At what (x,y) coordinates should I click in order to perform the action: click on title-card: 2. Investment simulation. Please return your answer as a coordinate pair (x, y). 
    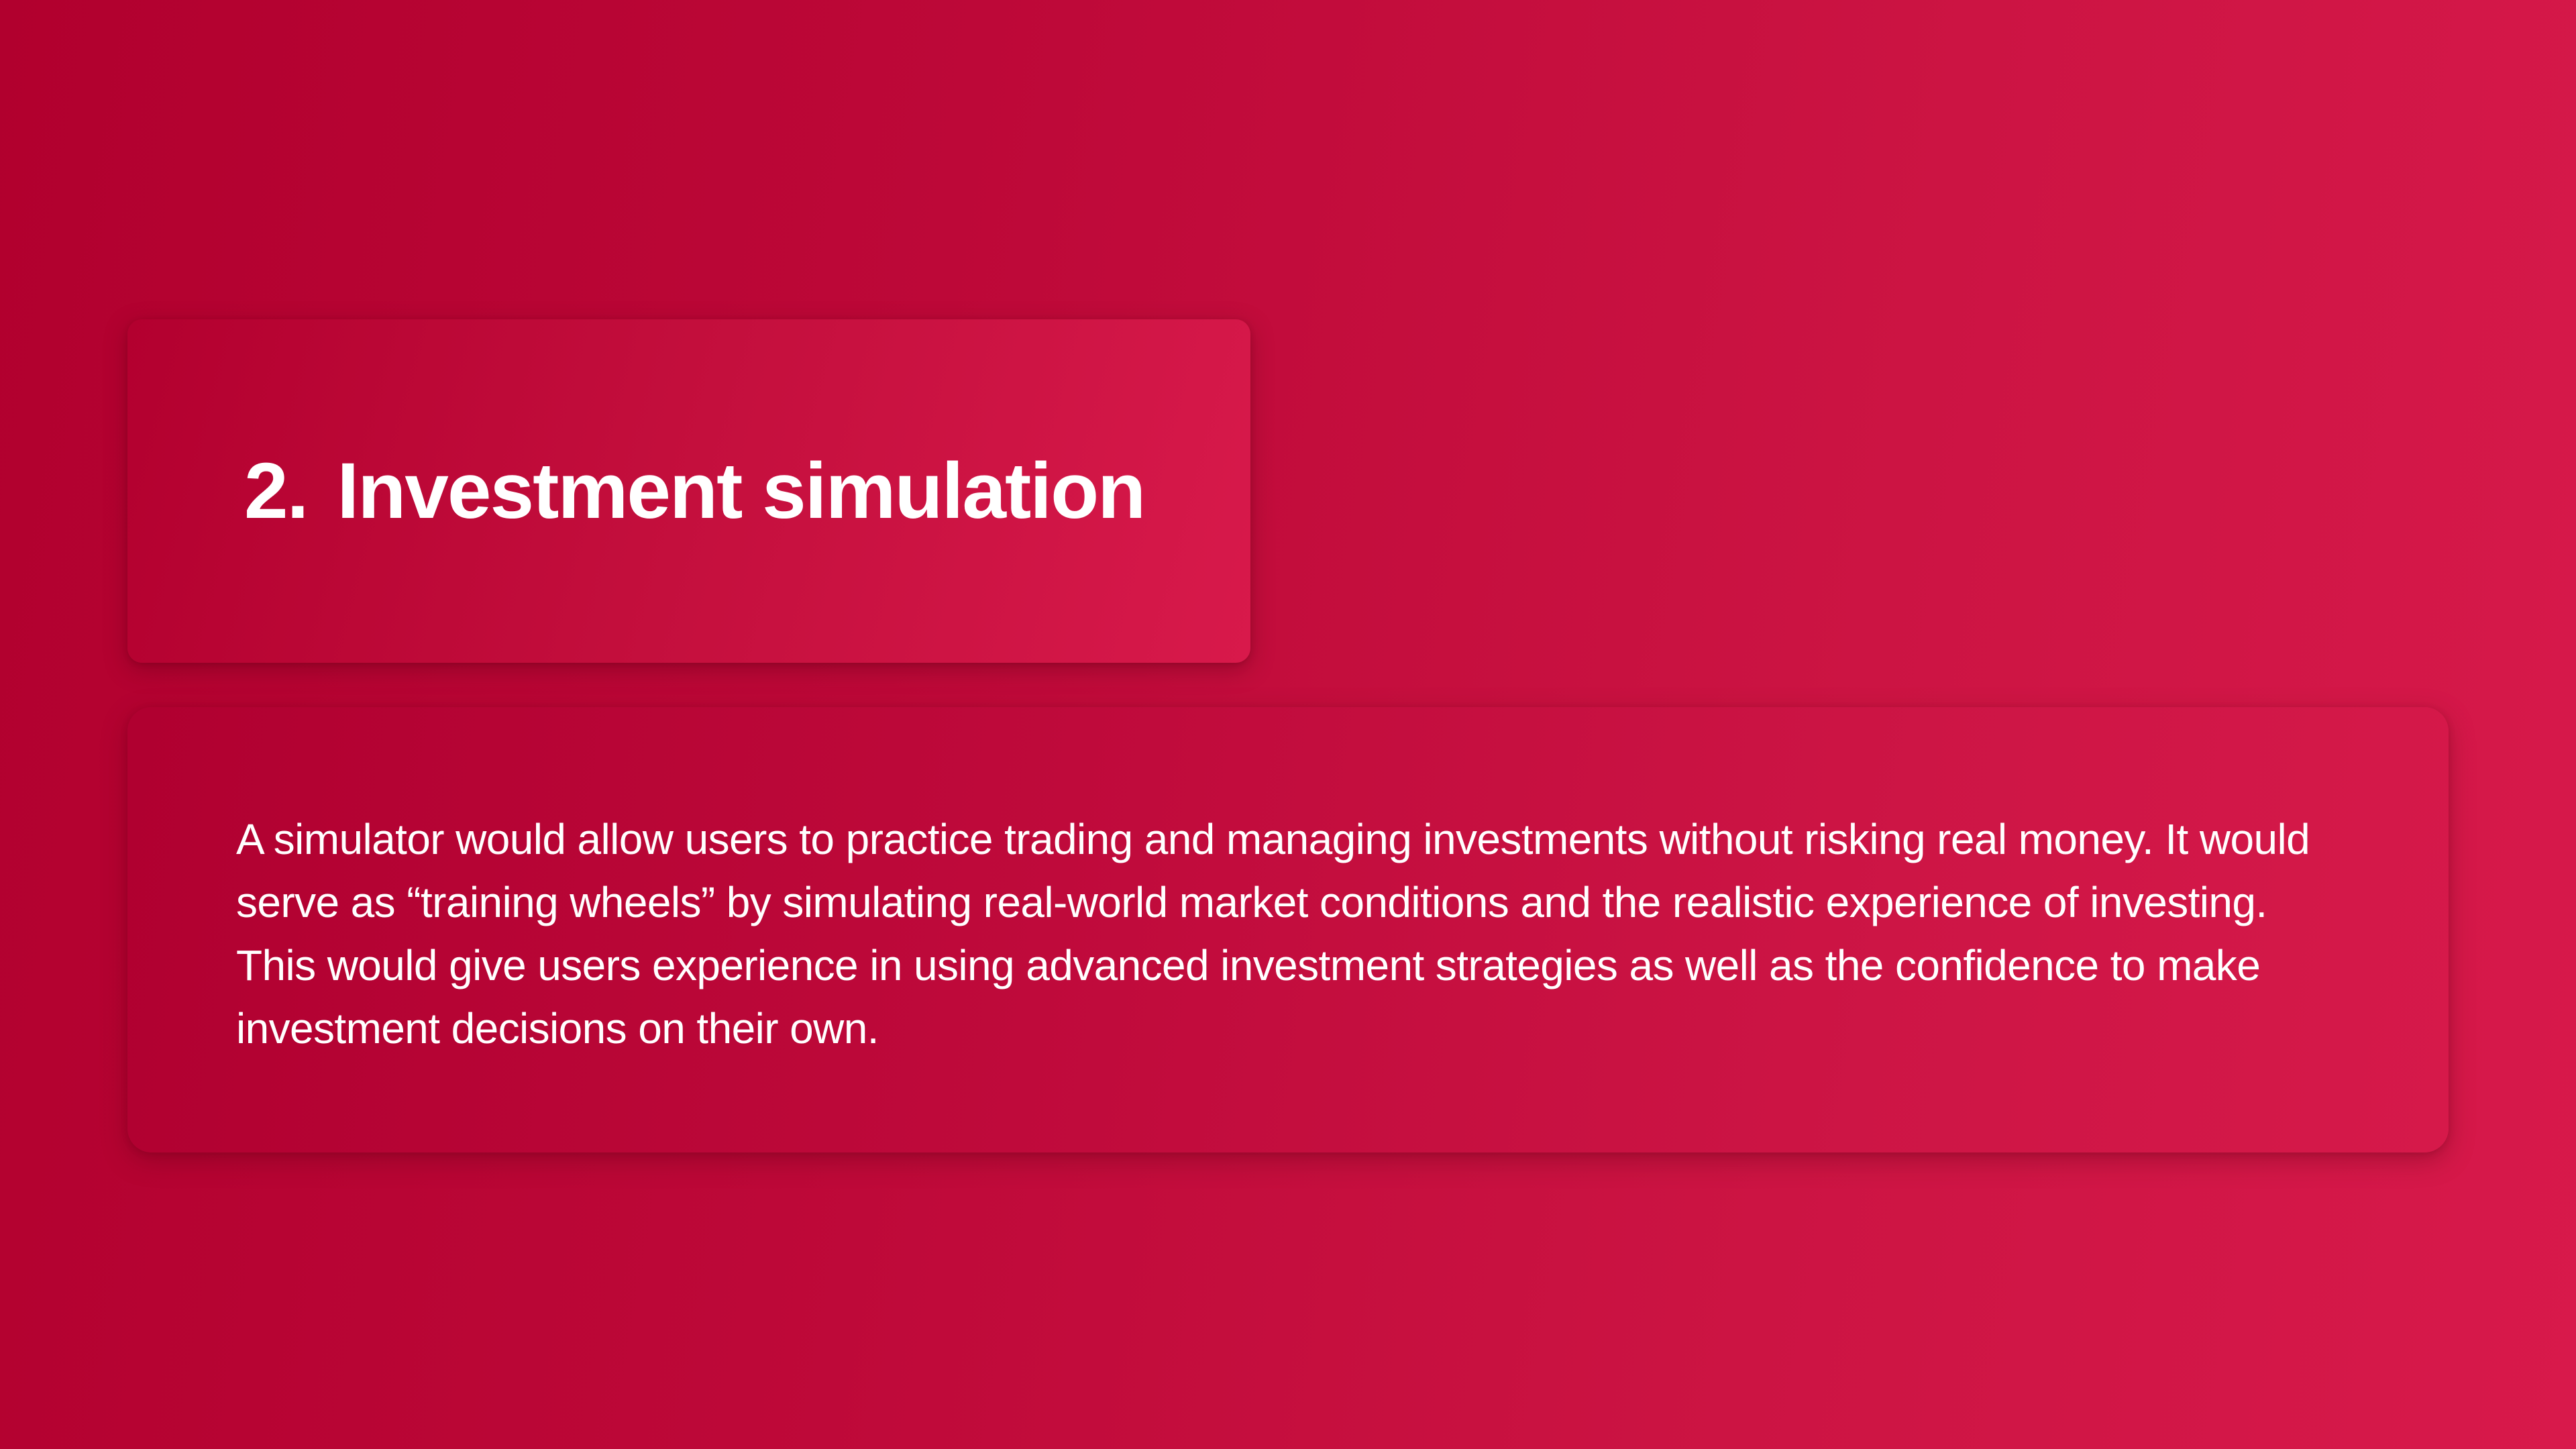
    Looking at the image, I should click on (688, 491).